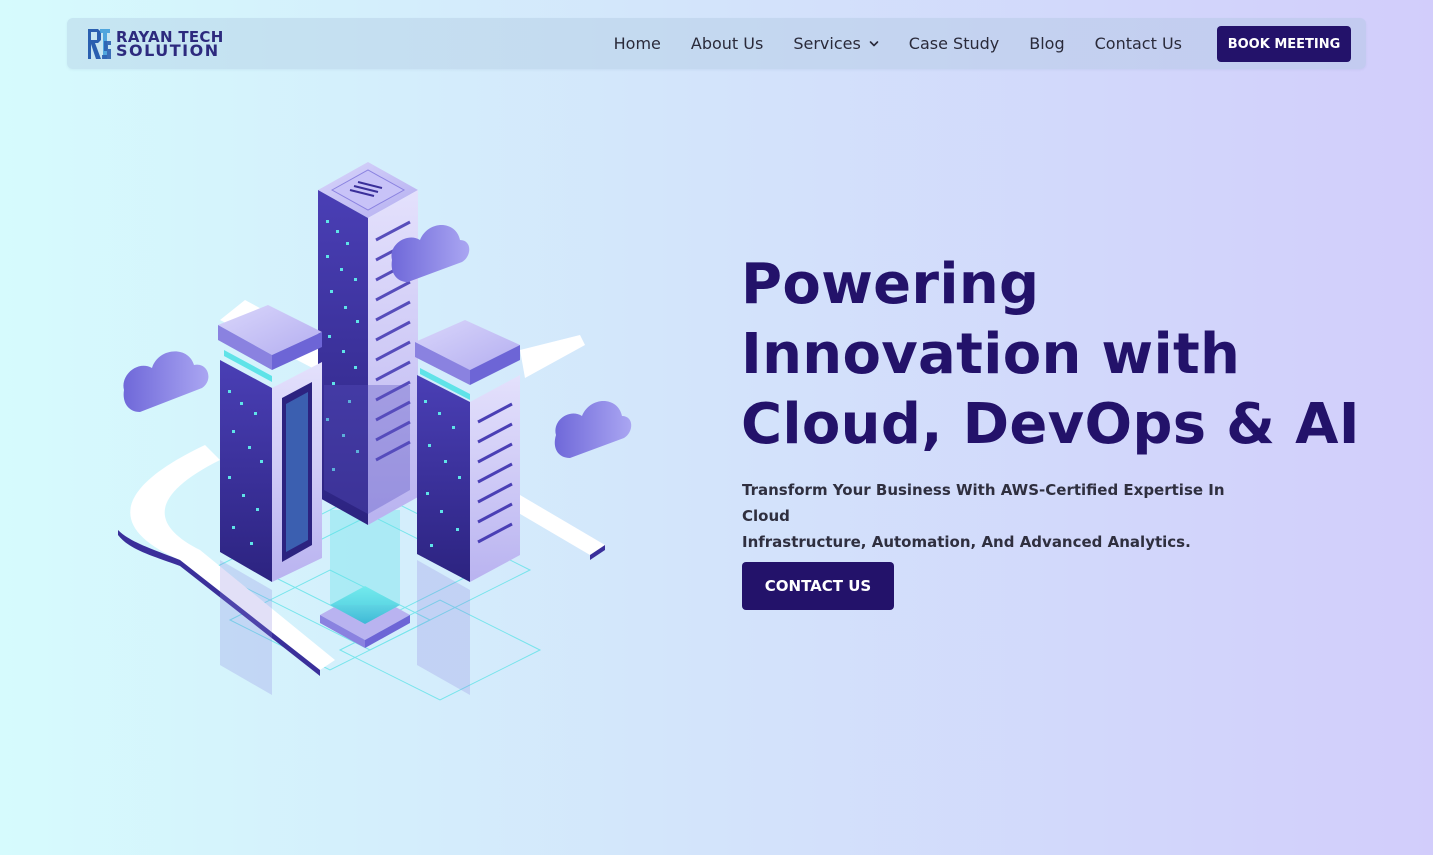  What do you see at coordinates (467, 451) in the screenshot?
I see `tower-right` at bounding box center [467, 451].